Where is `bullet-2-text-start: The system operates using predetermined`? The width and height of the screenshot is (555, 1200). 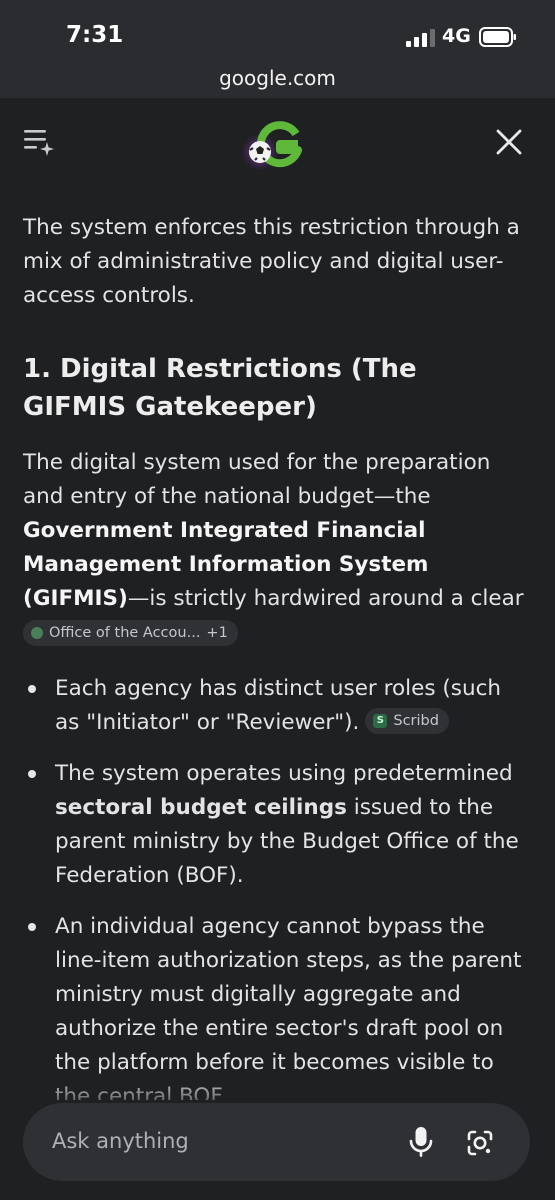 bullet-2-text-start: The system operates using predetermined is located at coordinates (284, 773).